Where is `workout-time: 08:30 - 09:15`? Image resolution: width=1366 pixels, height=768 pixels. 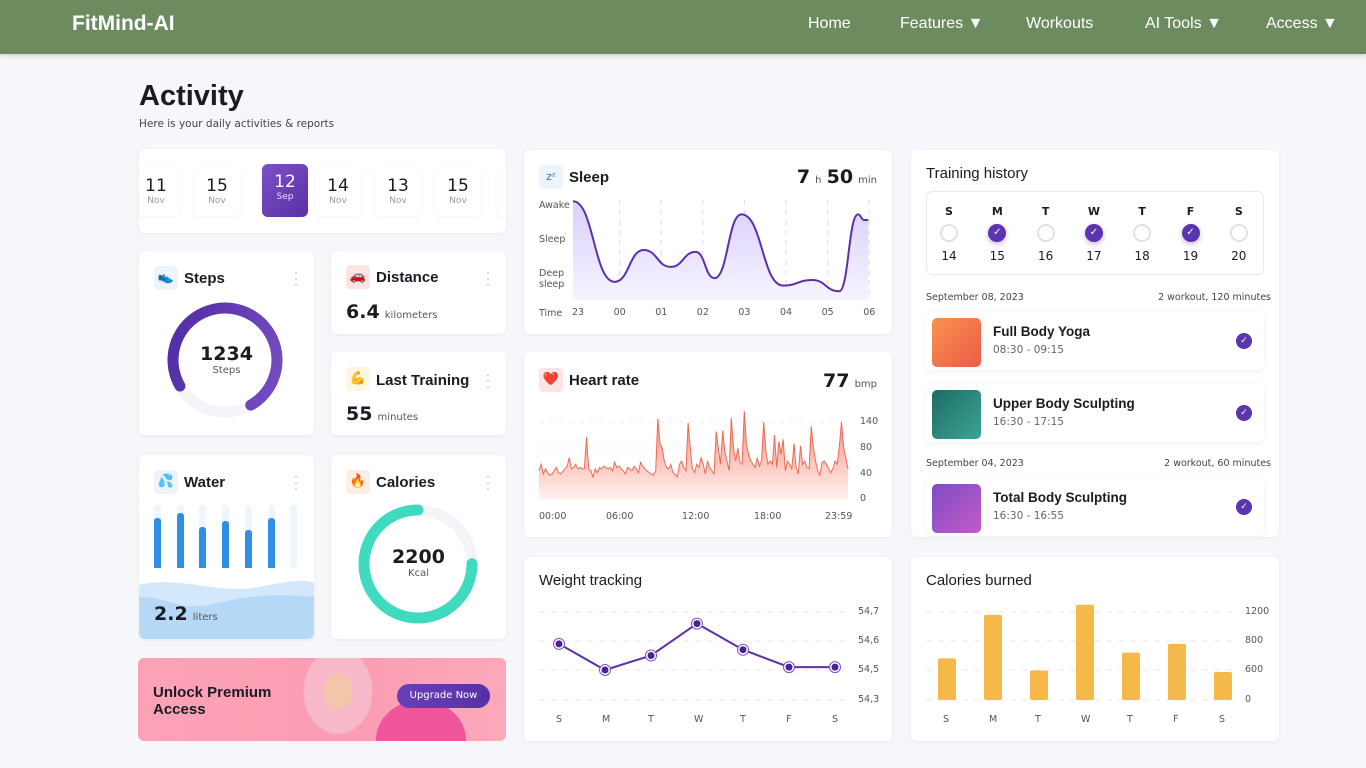 workout-time: 08:30 - 09:15 is located at coordinates (1028, 350).